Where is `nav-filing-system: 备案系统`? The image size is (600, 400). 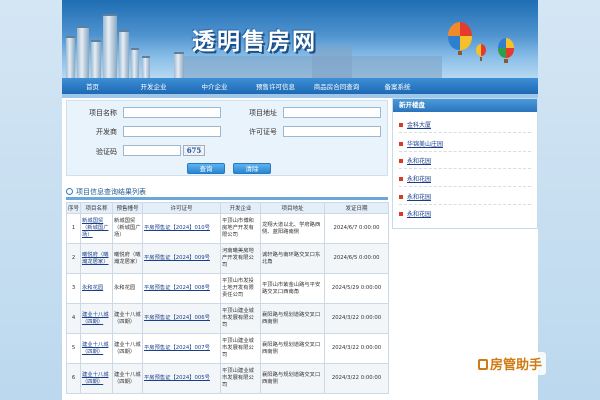
nav-filing-system: 备案系统 is located at coordinates (397, 86).